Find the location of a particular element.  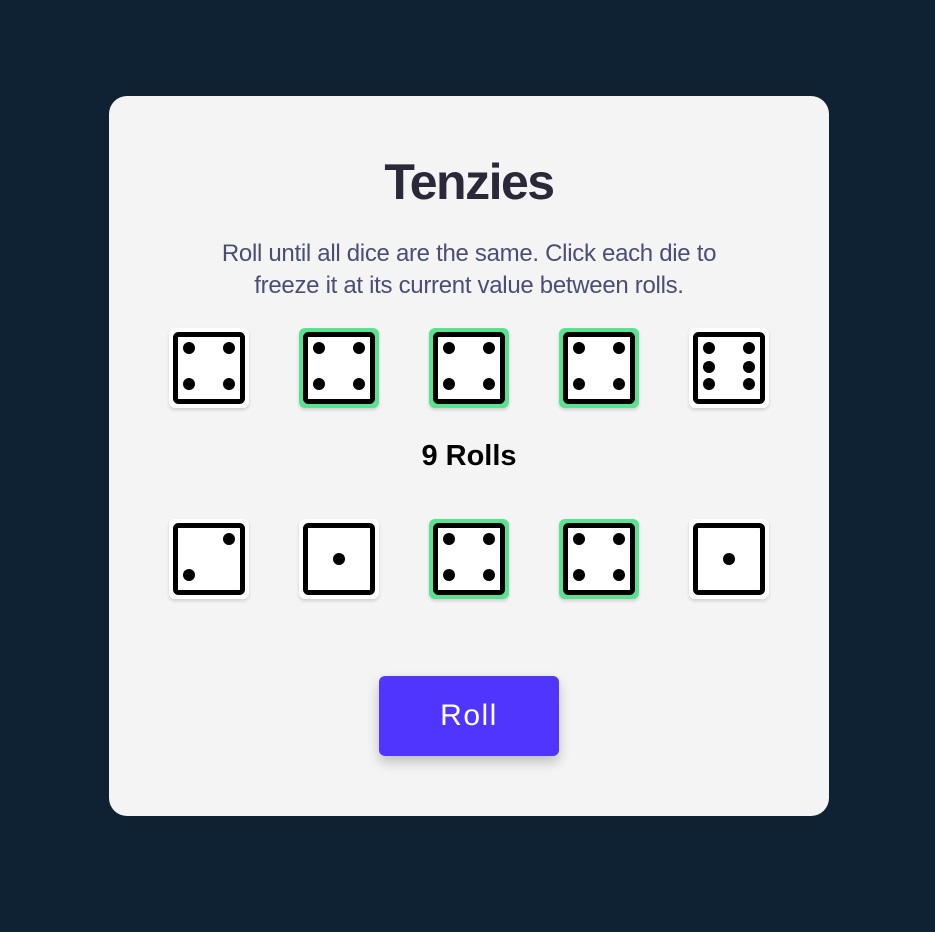

die-4-held is located at coordinates (599, 368).